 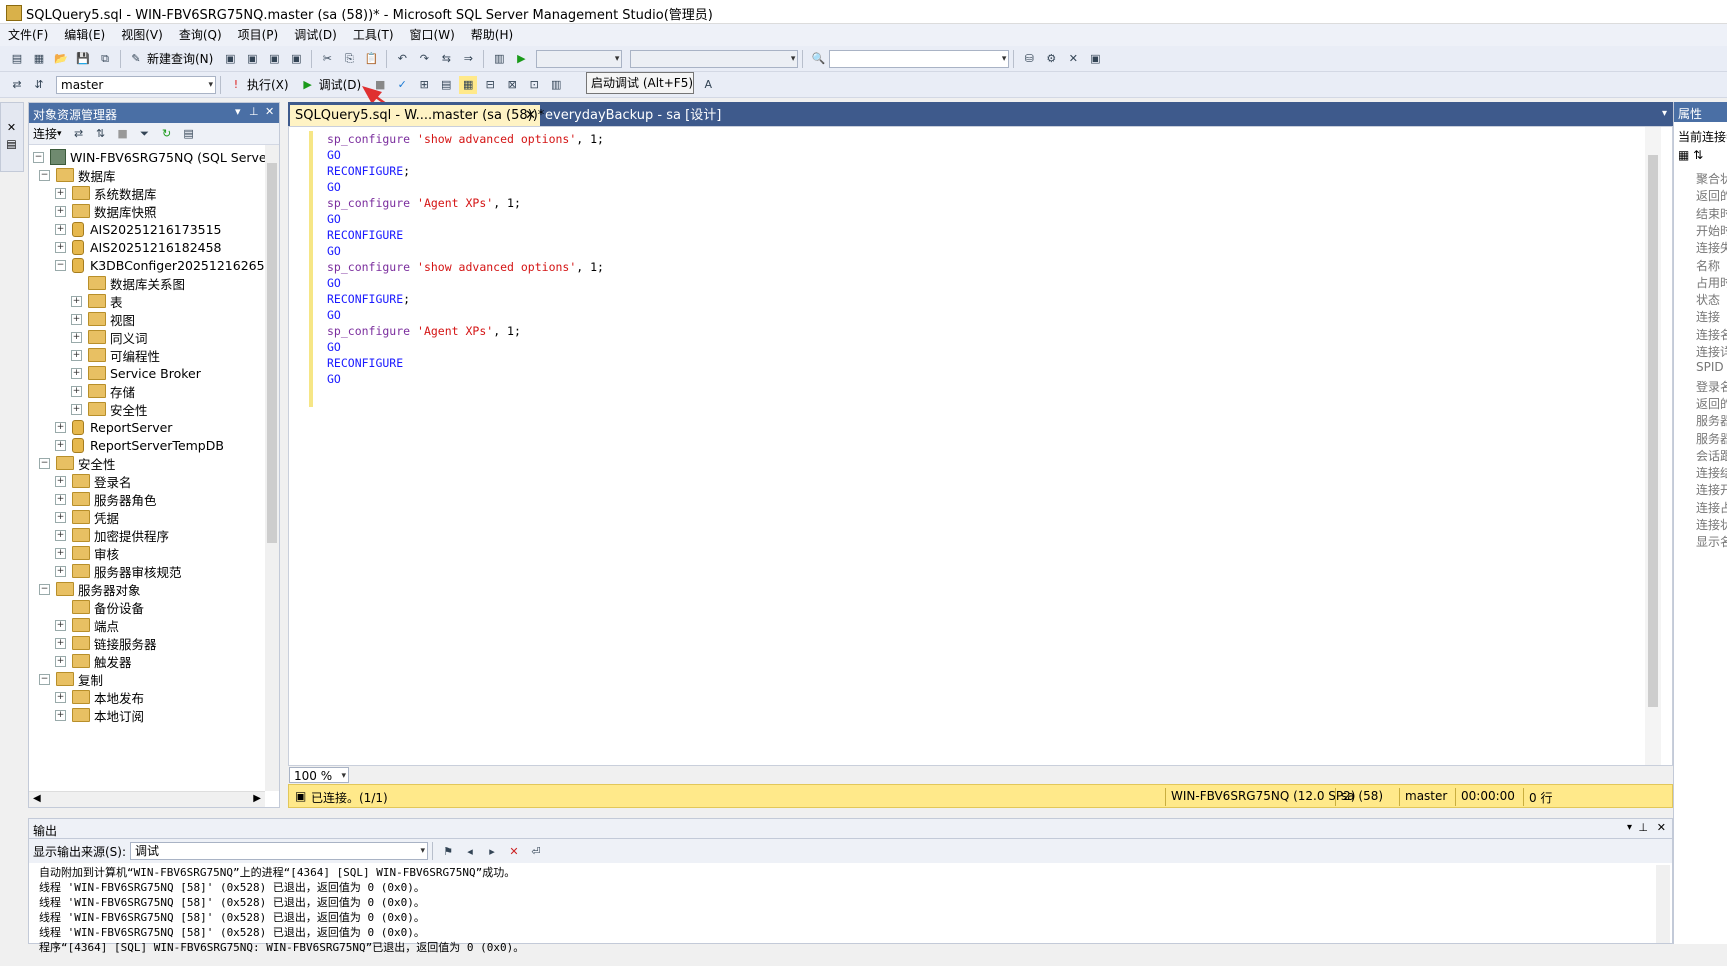 I want to click on new-query-icon: ✎, so click(x=136, y=59).